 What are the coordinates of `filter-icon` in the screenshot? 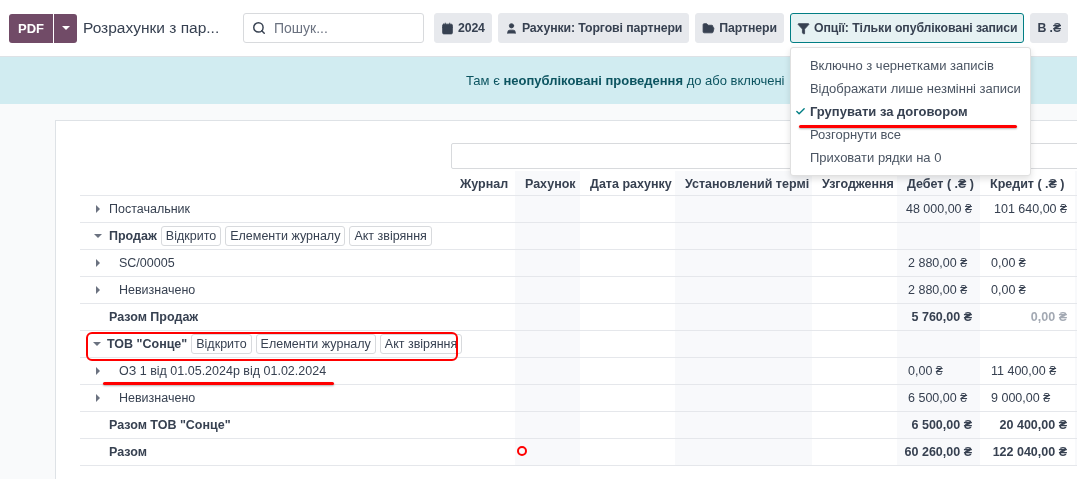 It's located at (803, 28).